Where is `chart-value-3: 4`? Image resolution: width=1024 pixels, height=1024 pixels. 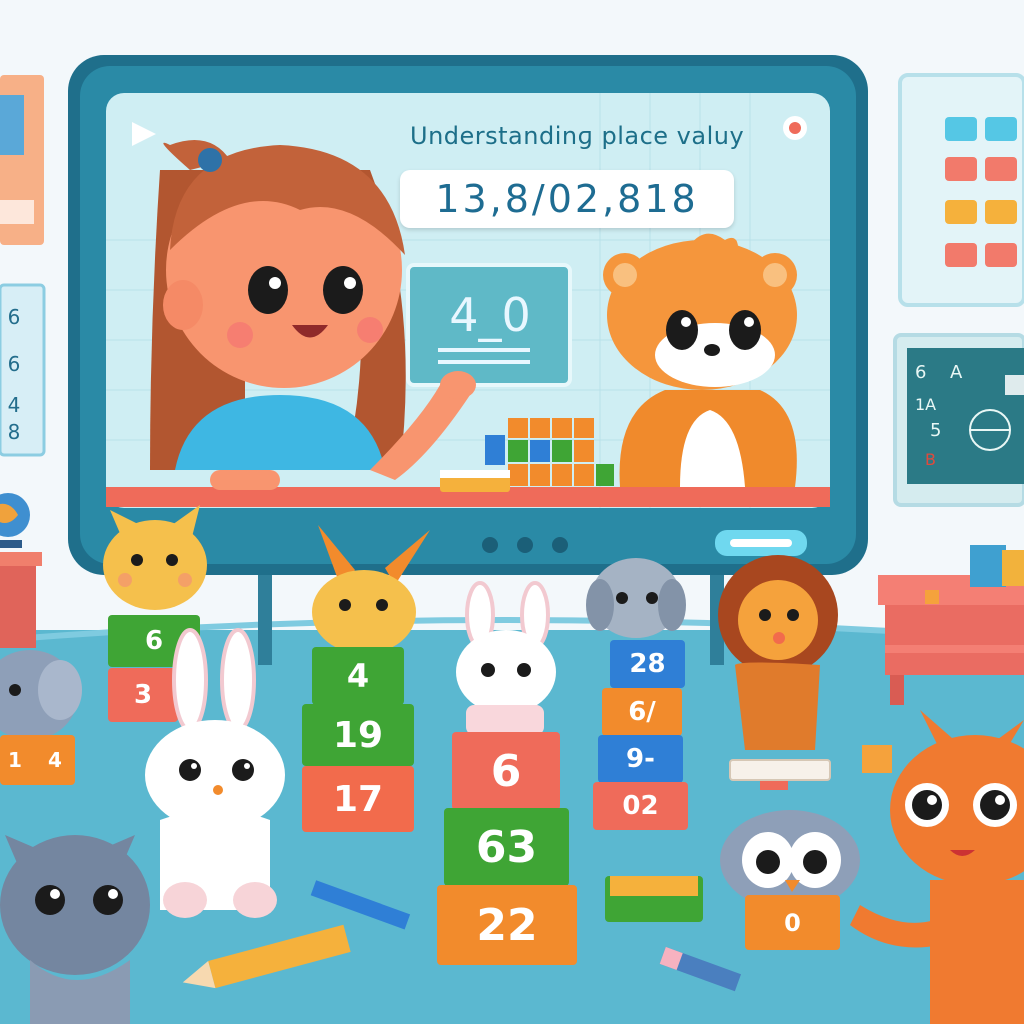 chart-value-3: 4 is located at coordinates (14, 405).